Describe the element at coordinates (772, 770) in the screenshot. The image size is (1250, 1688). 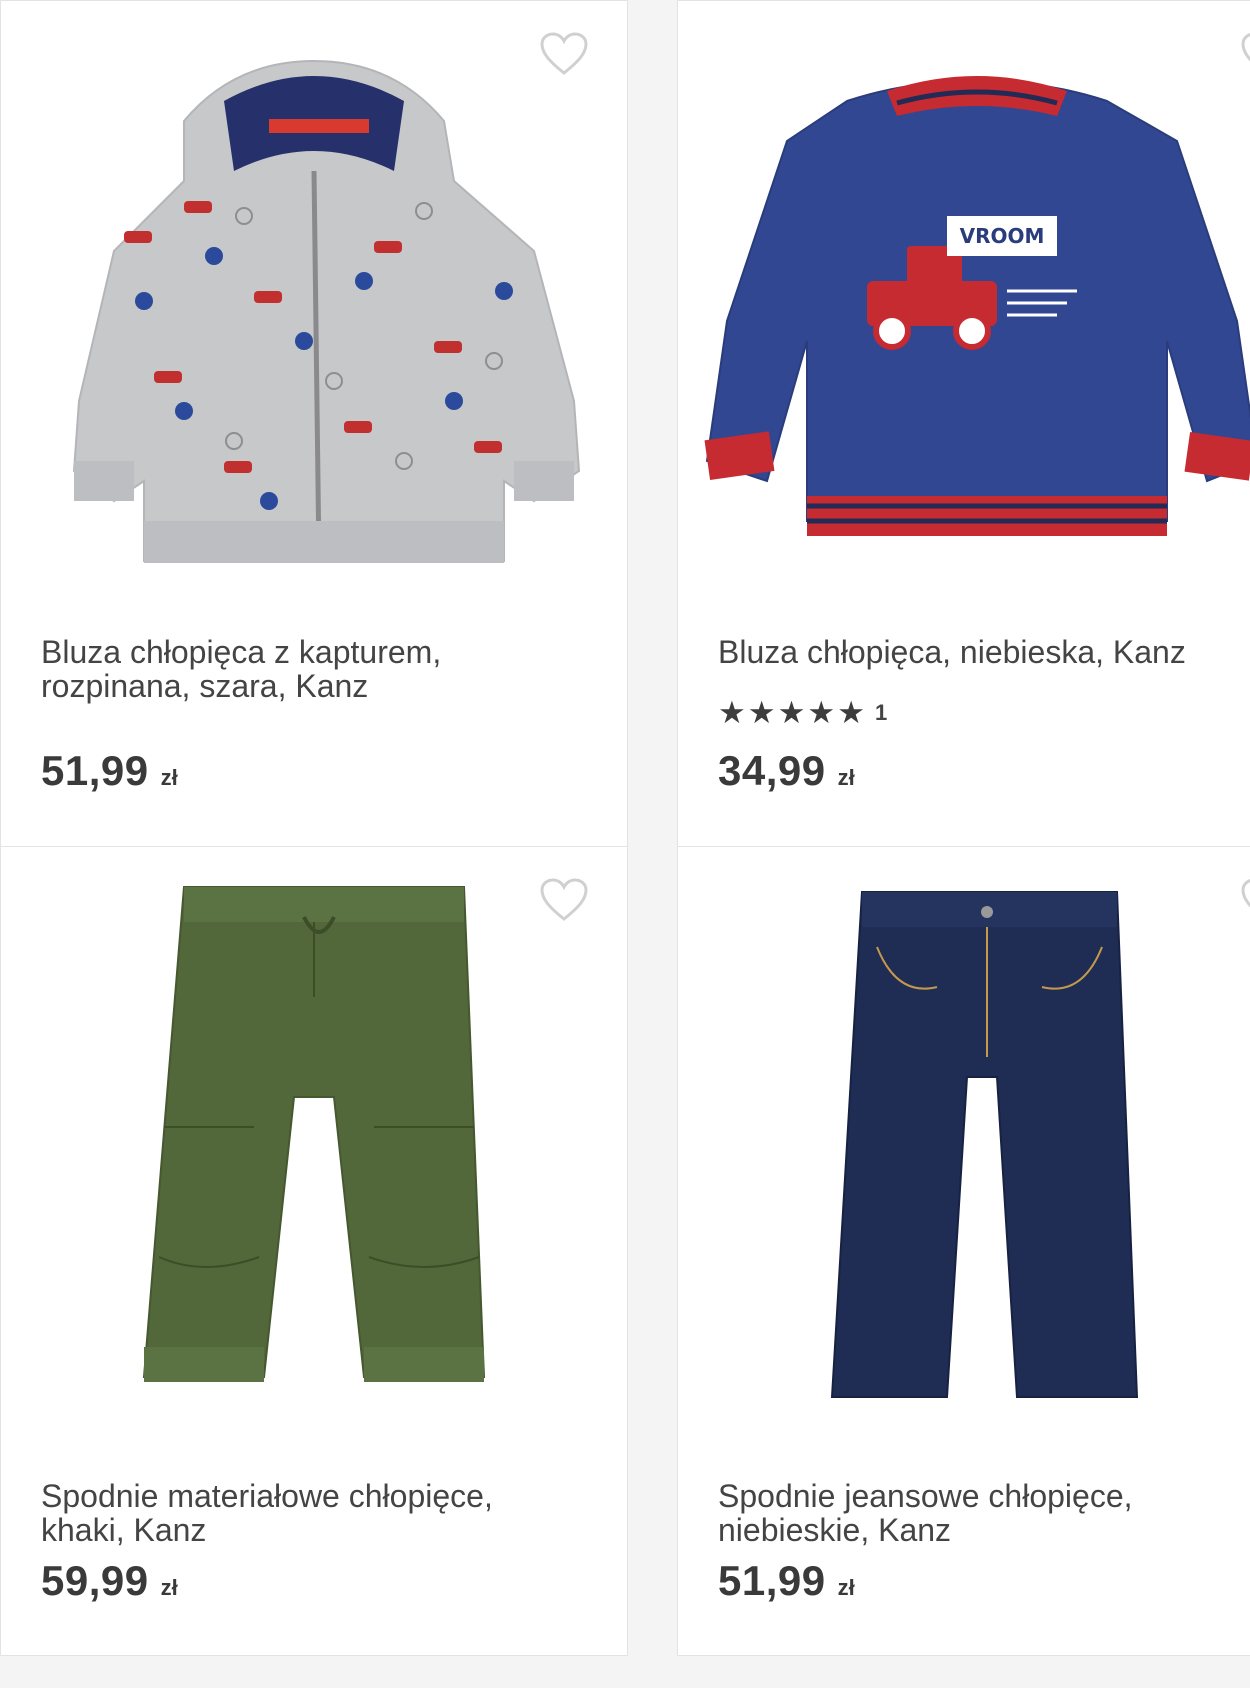
I see `price-amount: 34,99` at that location.